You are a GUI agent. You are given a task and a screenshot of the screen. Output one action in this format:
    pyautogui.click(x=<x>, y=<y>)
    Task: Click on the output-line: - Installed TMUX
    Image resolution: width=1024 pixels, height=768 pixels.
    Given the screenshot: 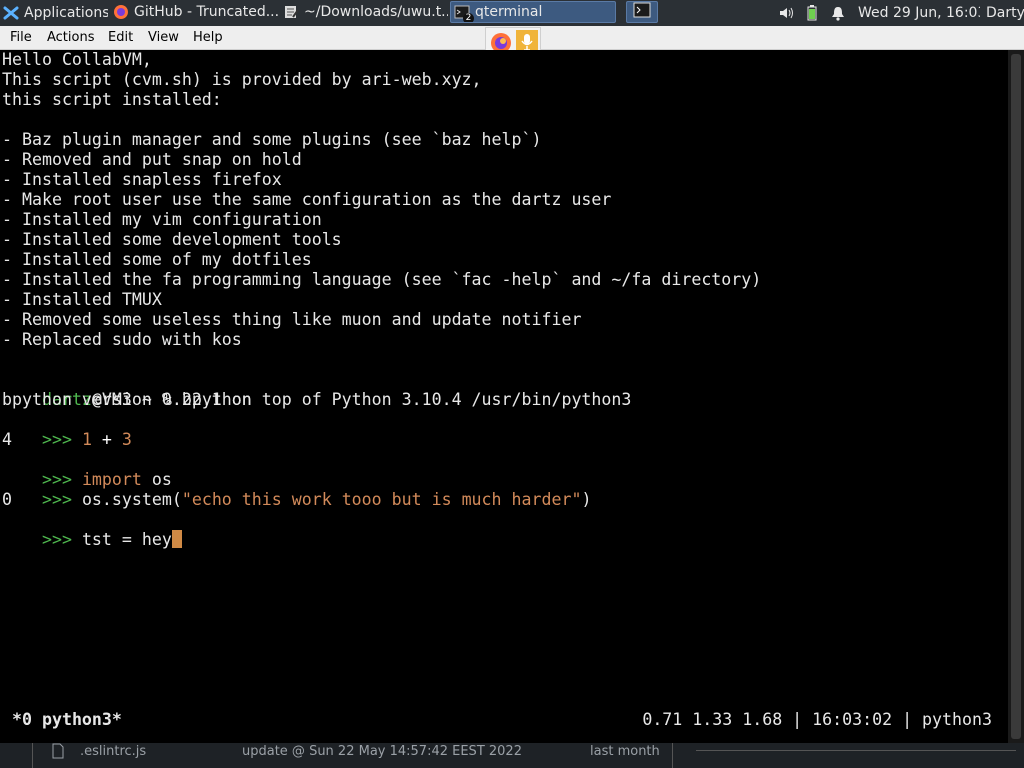 What is the action you would take?
    pyautogui.click(x=82, y=299)
    